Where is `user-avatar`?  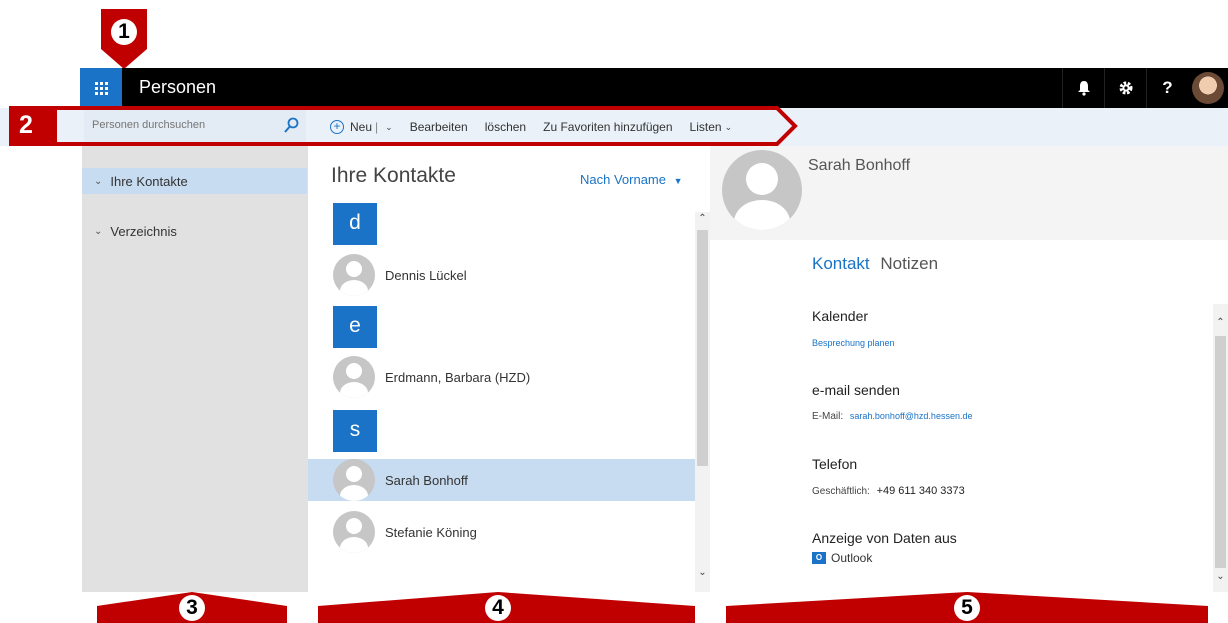
user-avatar is located at coordinates (1208, 88).